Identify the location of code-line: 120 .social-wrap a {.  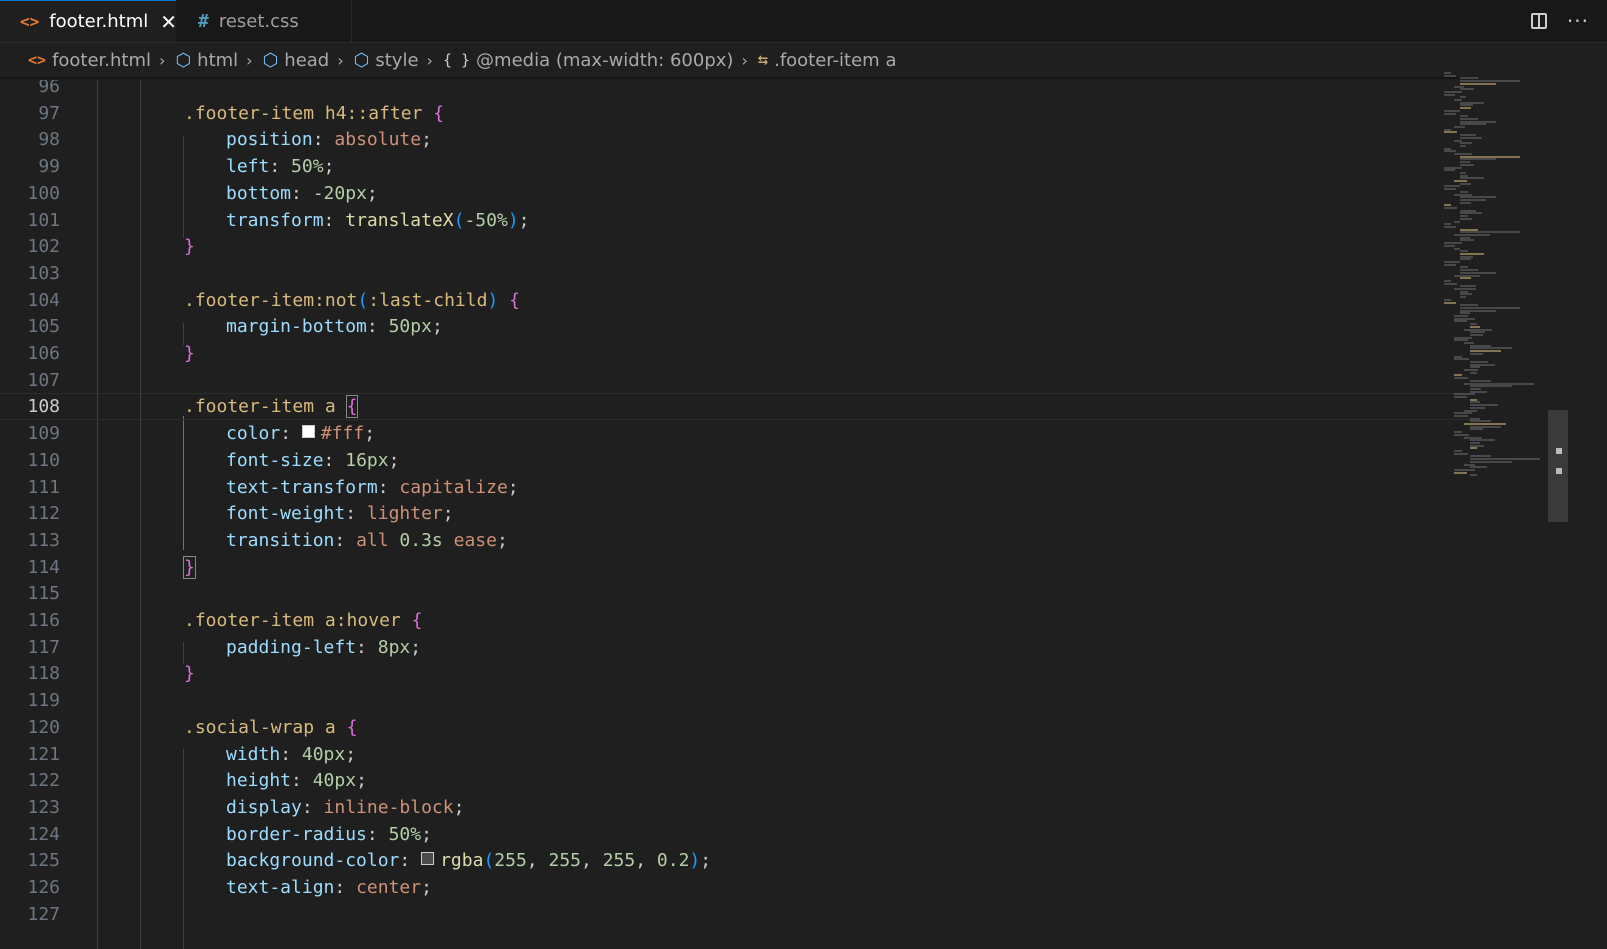
(735, 727).